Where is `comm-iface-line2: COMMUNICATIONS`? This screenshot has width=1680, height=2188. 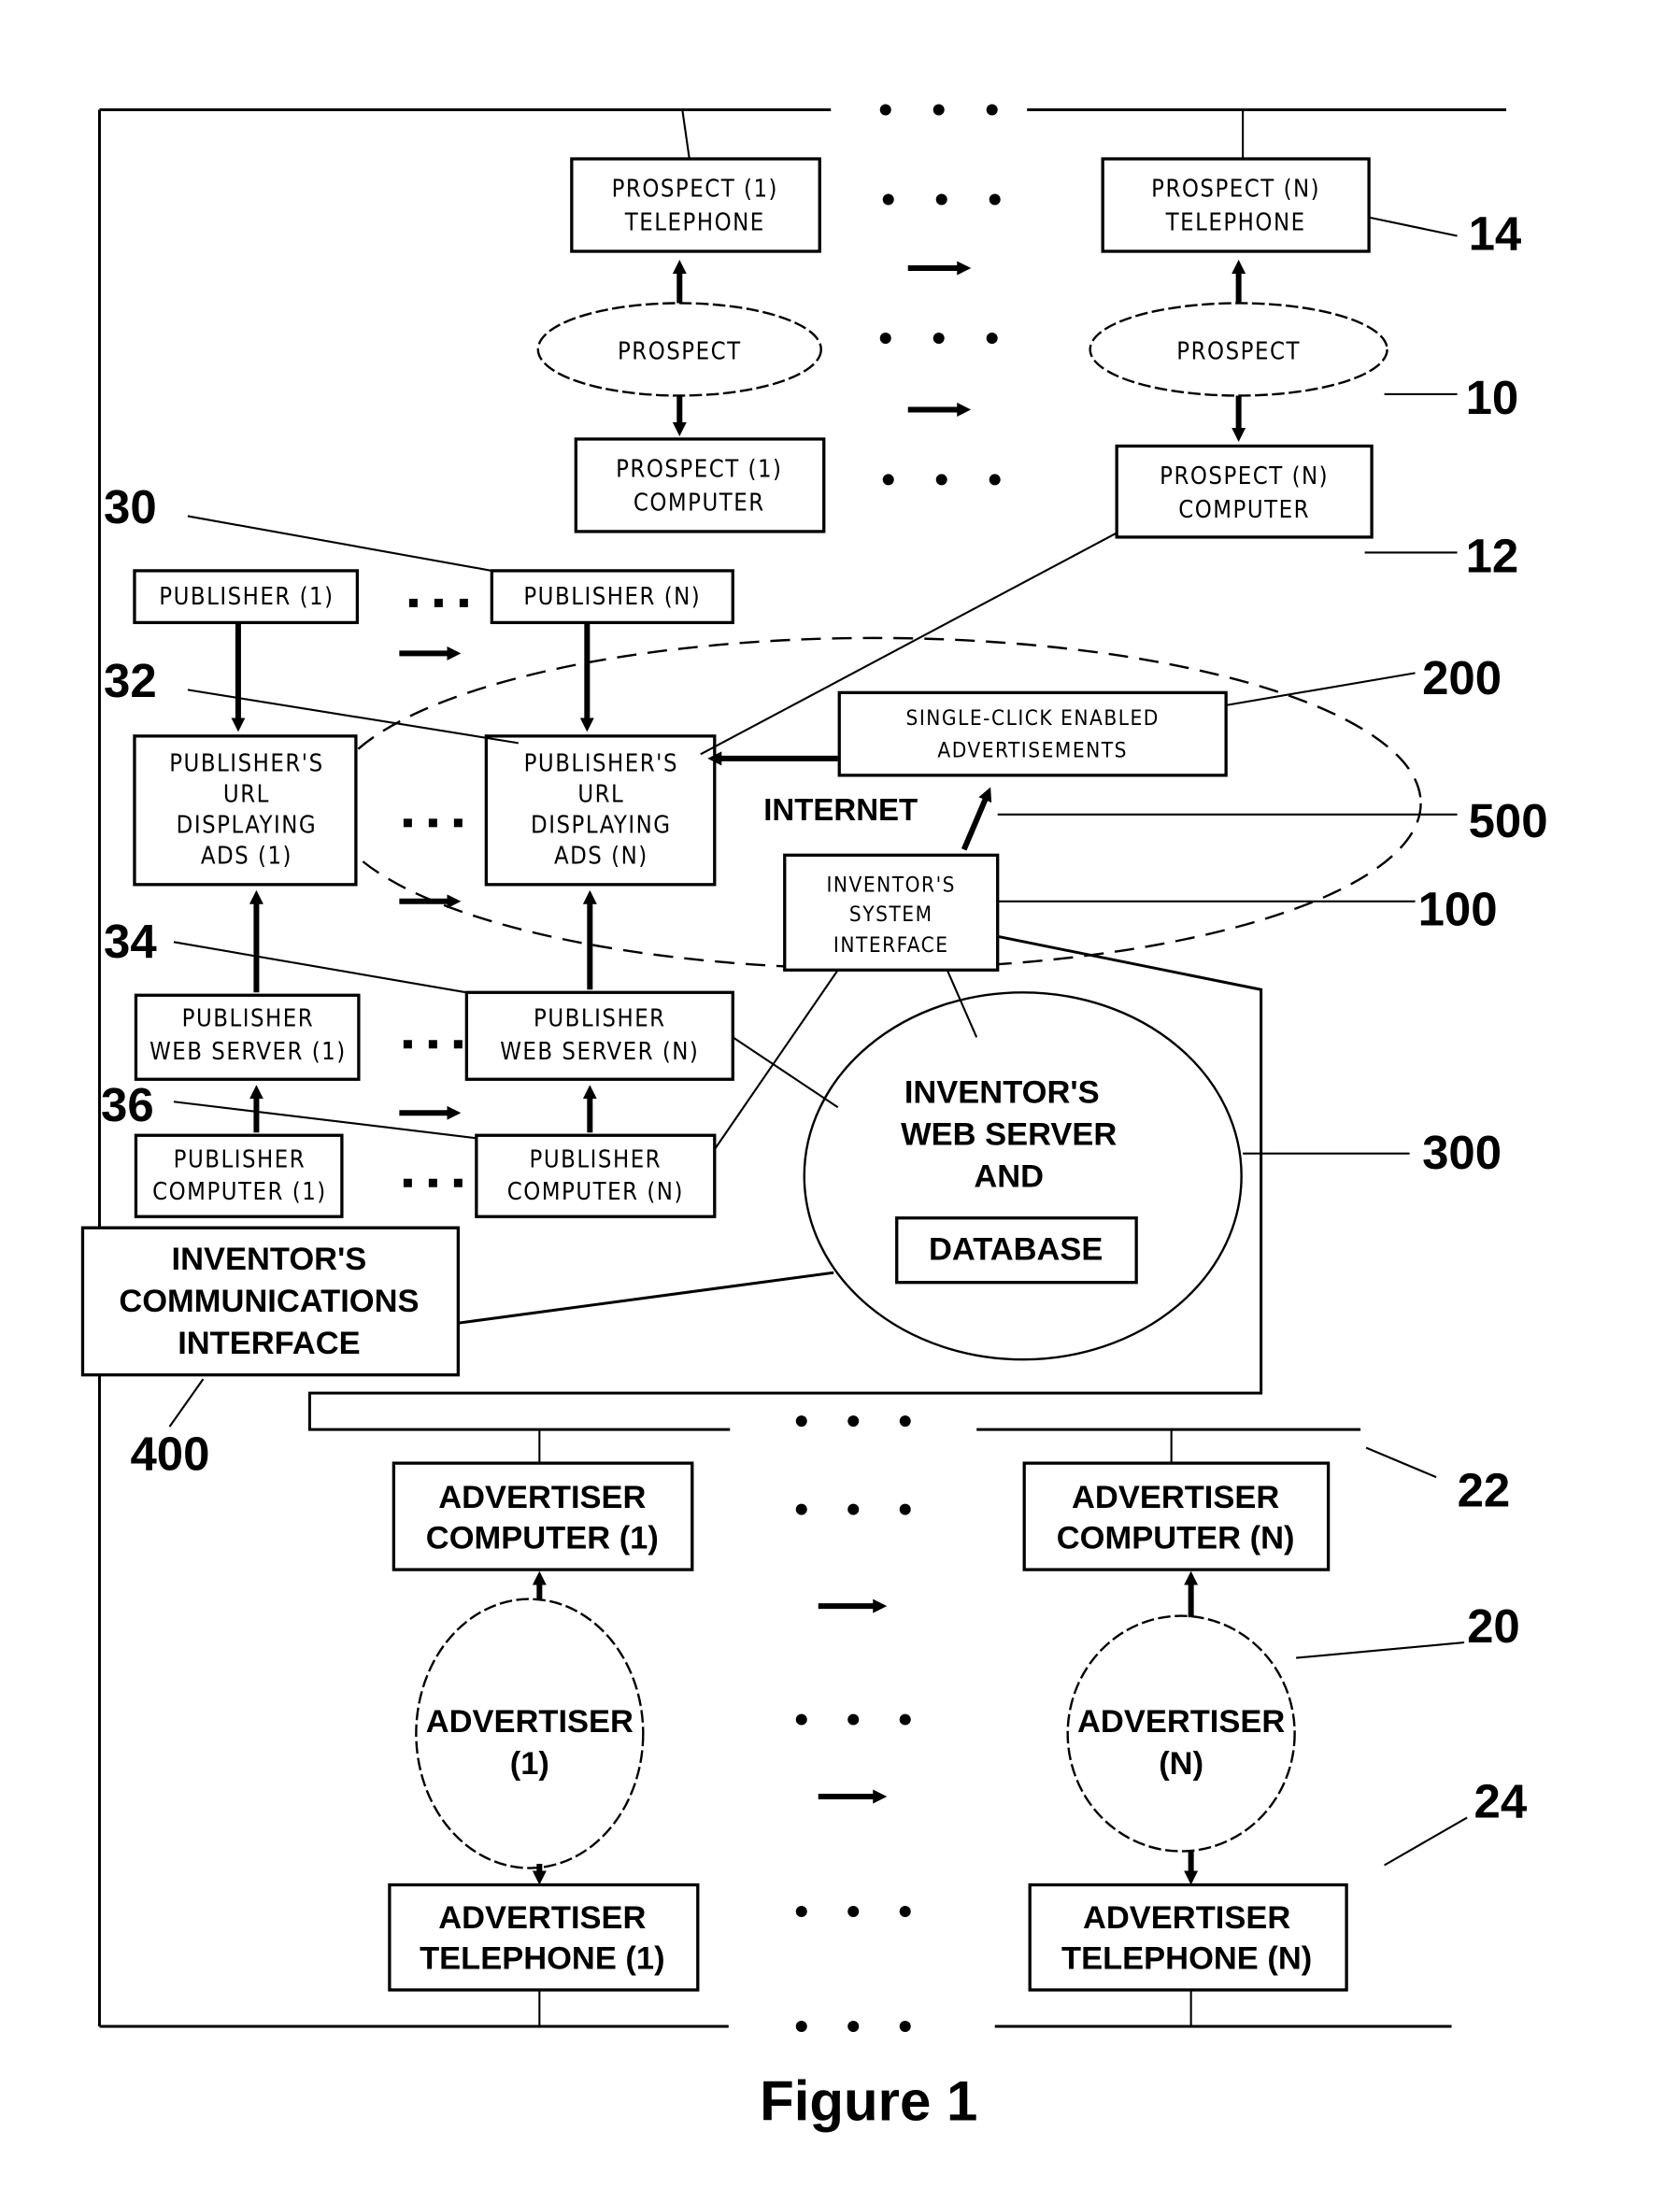 comm-iface-line2: COMMUNICATIONS is located at coordinates (269, 1302).